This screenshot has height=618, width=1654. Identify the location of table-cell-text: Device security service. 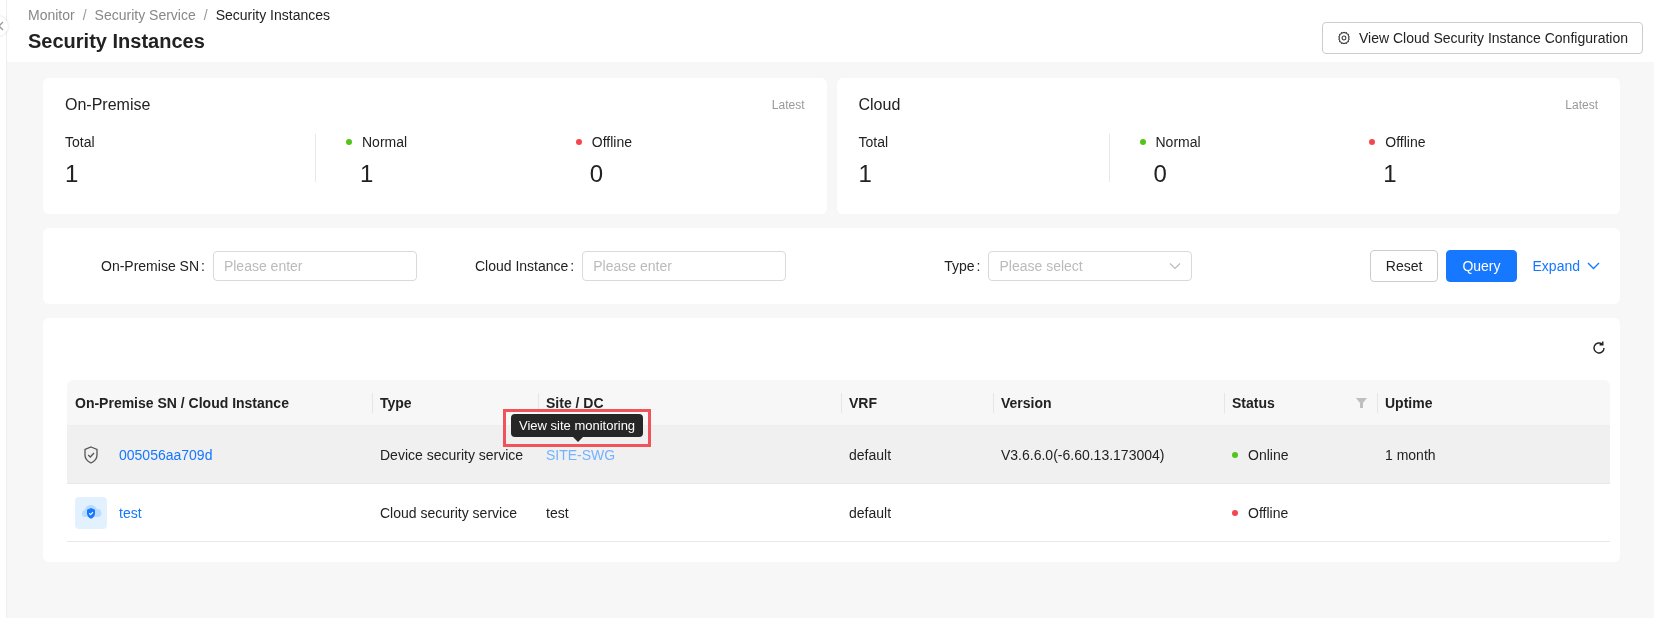
(452, 455).